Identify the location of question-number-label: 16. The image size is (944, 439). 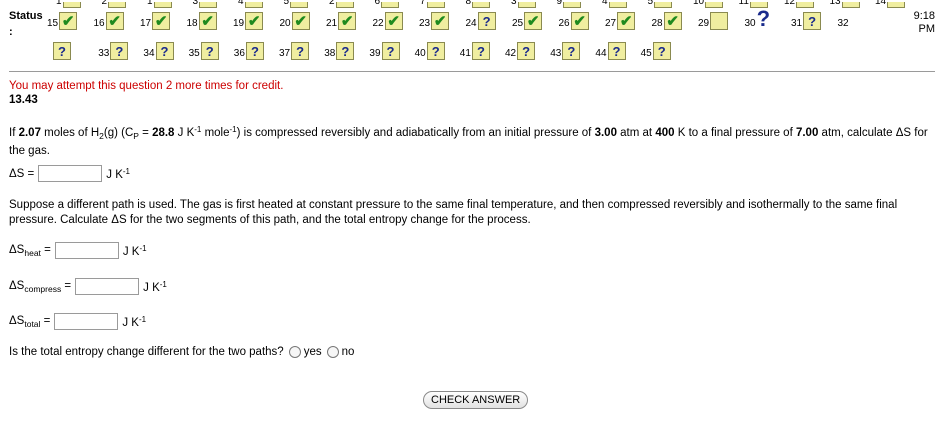
(99, 23).